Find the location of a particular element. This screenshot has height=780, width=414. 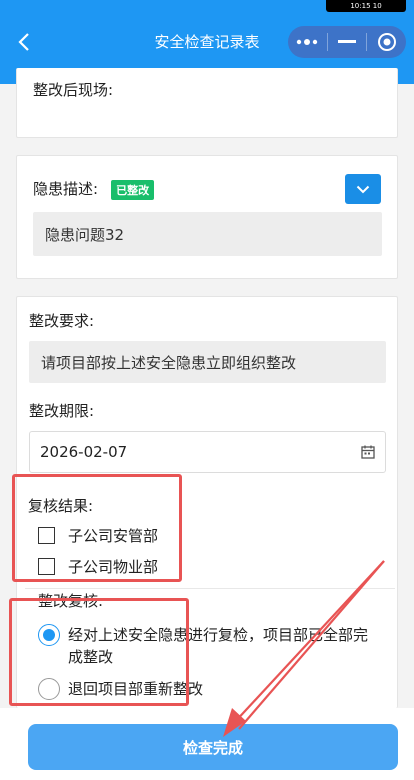

hazard-description: 隐患问题32 is located at coordinates (207, 234).